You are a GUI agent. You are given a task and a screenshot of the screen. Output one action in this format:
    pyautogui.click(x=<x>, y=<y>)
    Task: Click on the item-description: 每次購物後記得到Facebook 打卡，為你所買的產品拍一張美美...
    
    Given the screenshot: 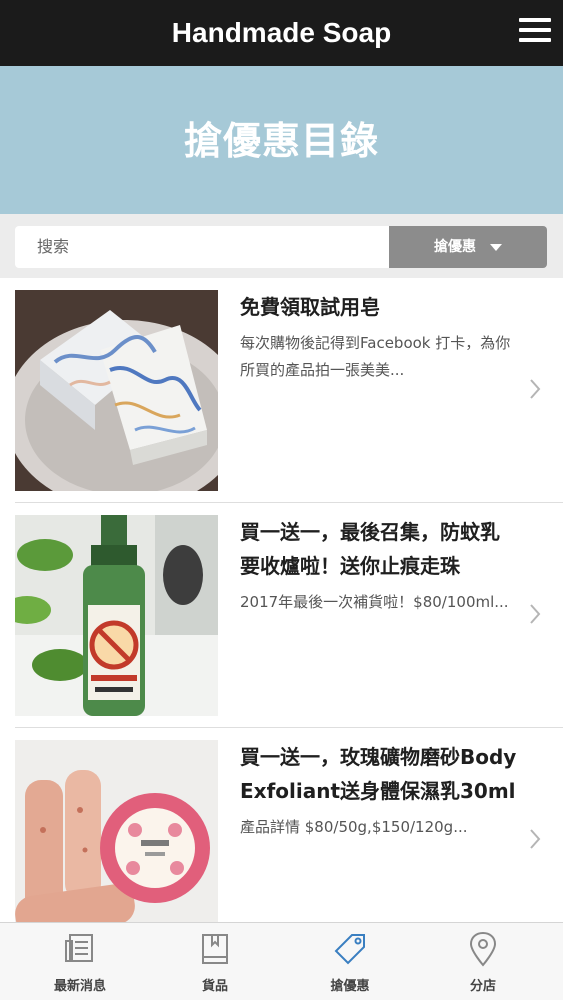 What is the action you would take?
    pyautogui.click(x=375, y=356)
    